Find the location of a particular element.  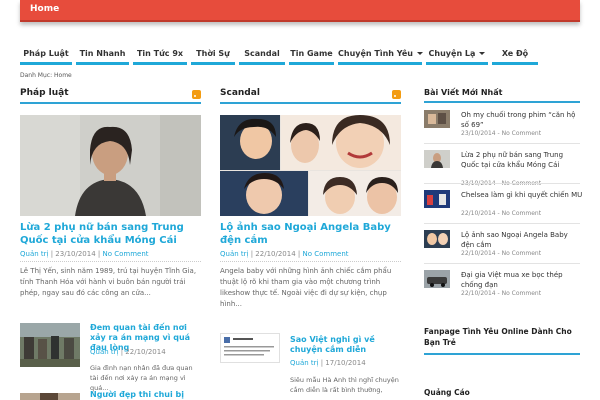

nav-label: Tin Game is located at coordinates (311, 53).